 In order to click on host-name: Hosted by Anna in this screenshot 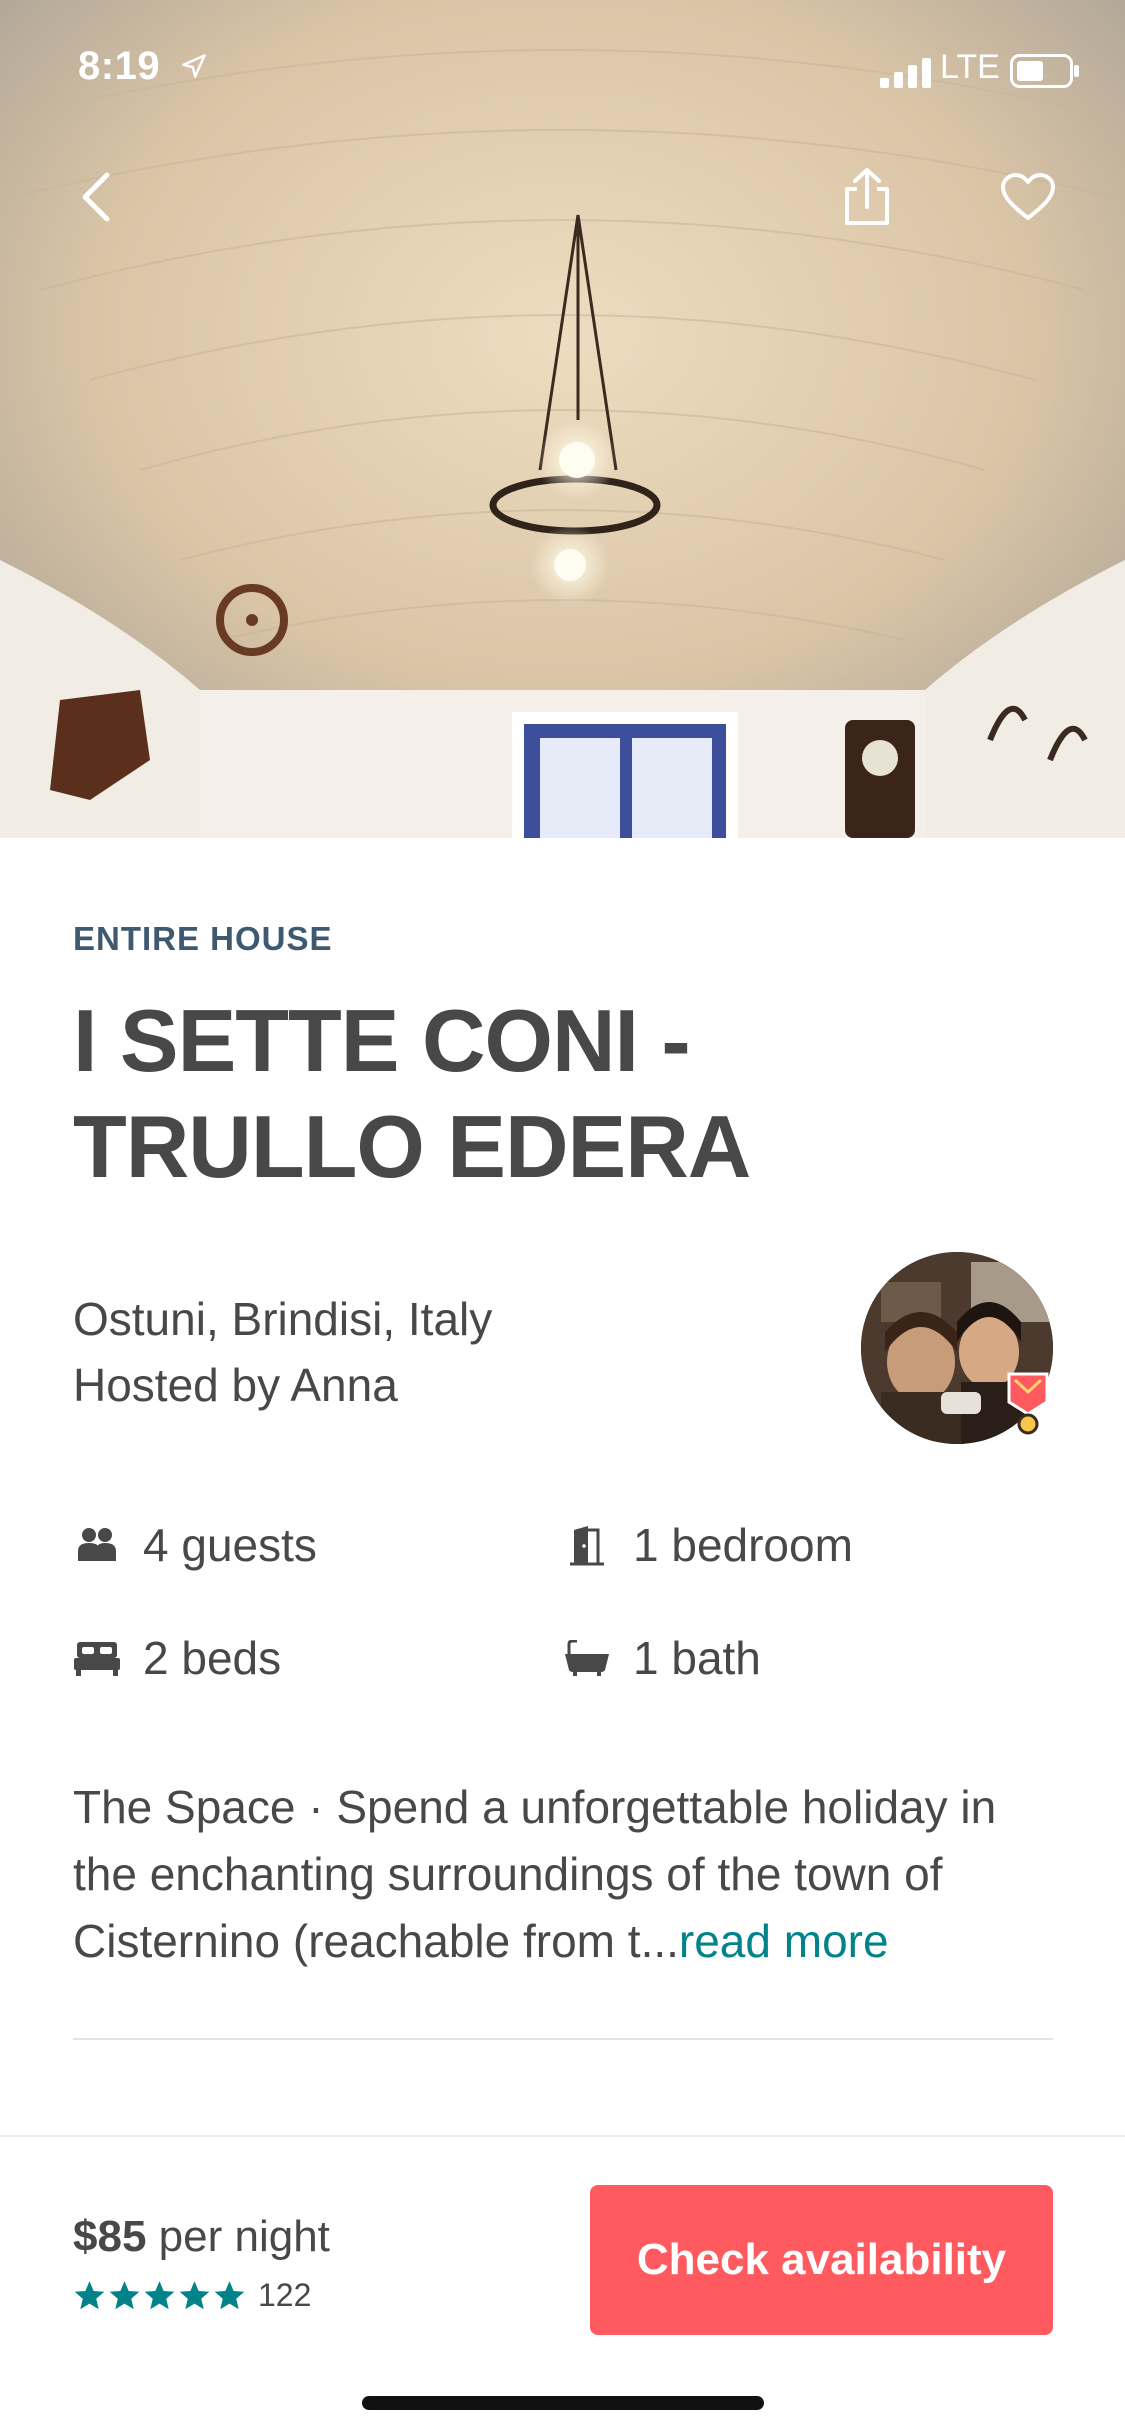, I will do `click(235, 1385)`.